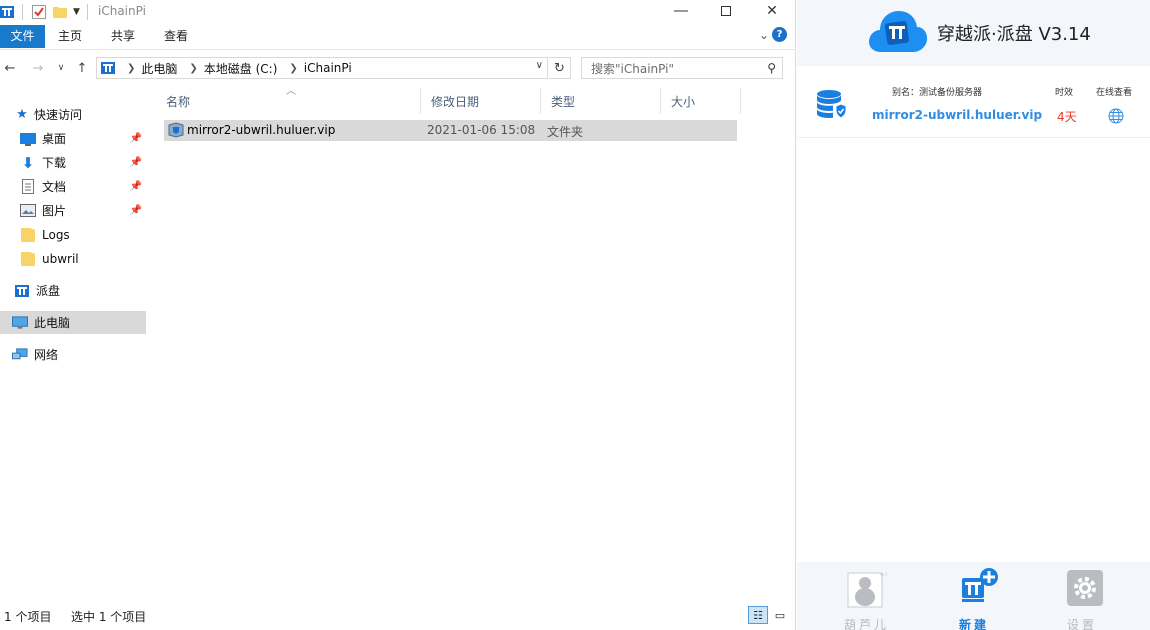  I want to click on large-icons-view-button: ▭, so click(780, 615).